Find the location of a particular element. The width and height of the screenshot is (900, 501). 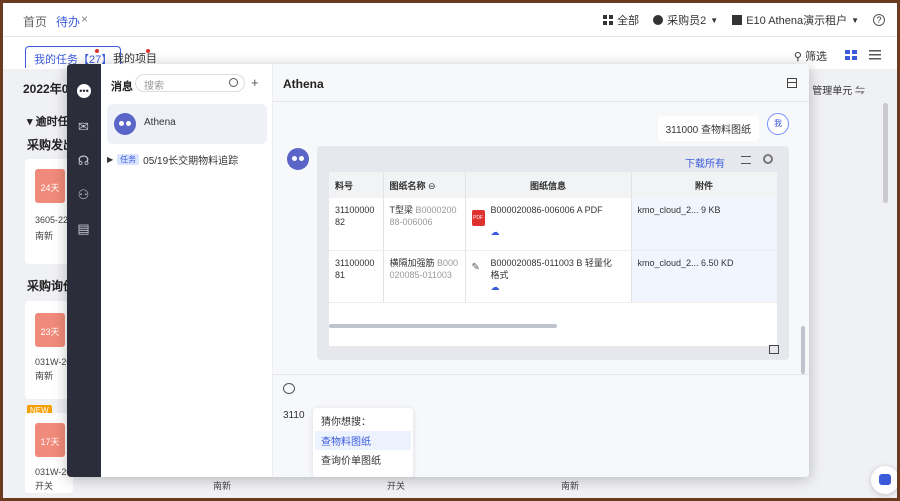

all-apps-label: 全部 is located at coordinates (628, 21).